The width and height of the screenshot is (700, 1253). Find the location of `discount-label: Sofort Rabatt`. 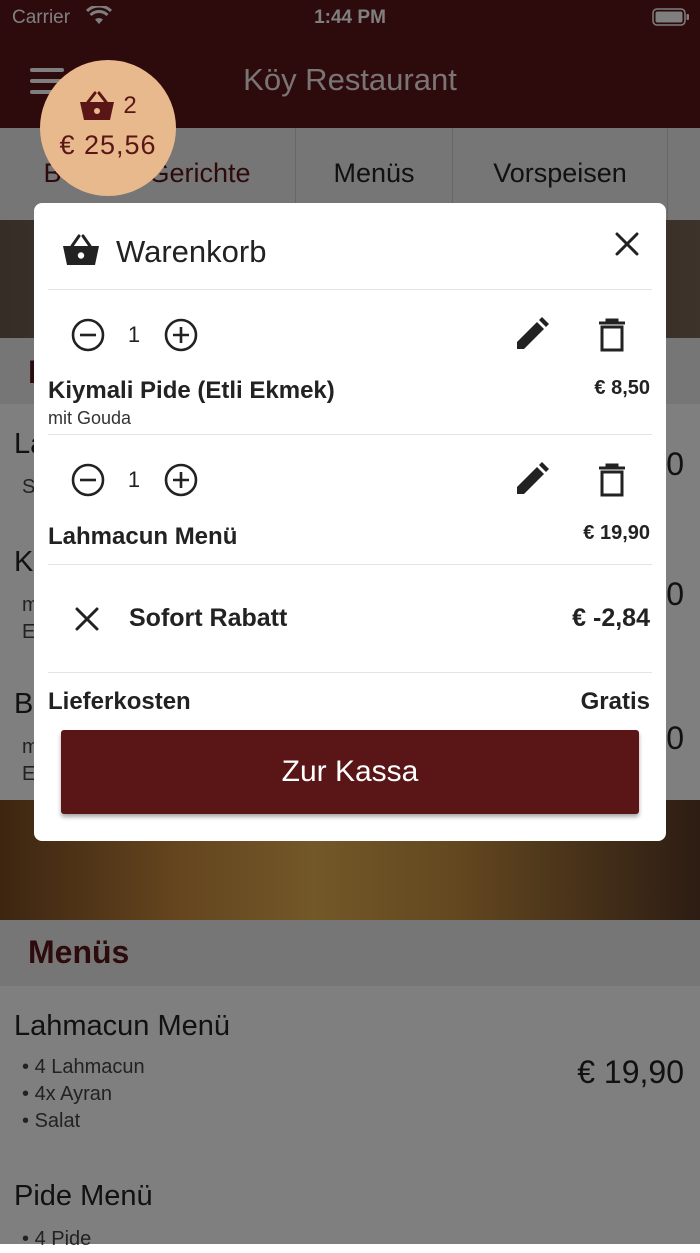

discount-label: Sofort Rabatt is located at coordinates (208, 618).